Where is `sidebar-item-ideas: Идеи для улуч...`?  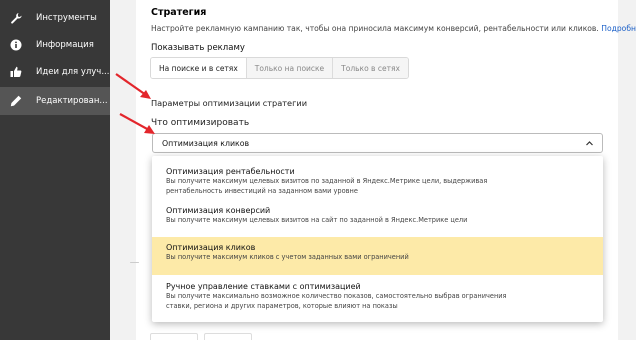
sidebar-item-ideas: Идеи для улуч... is located at coordinates (55, 71).